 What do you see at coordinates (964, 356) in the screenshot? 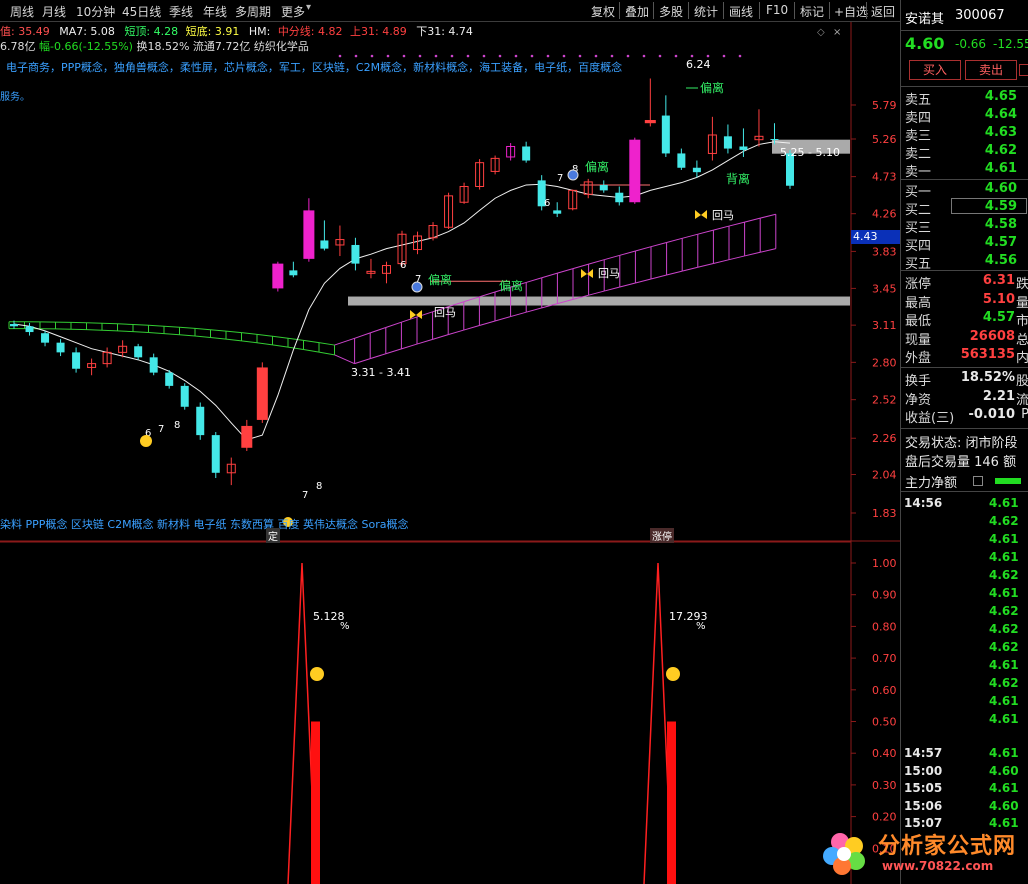
I see `stat-row: 外盘 563135 内` at bounding box center [964, 356].